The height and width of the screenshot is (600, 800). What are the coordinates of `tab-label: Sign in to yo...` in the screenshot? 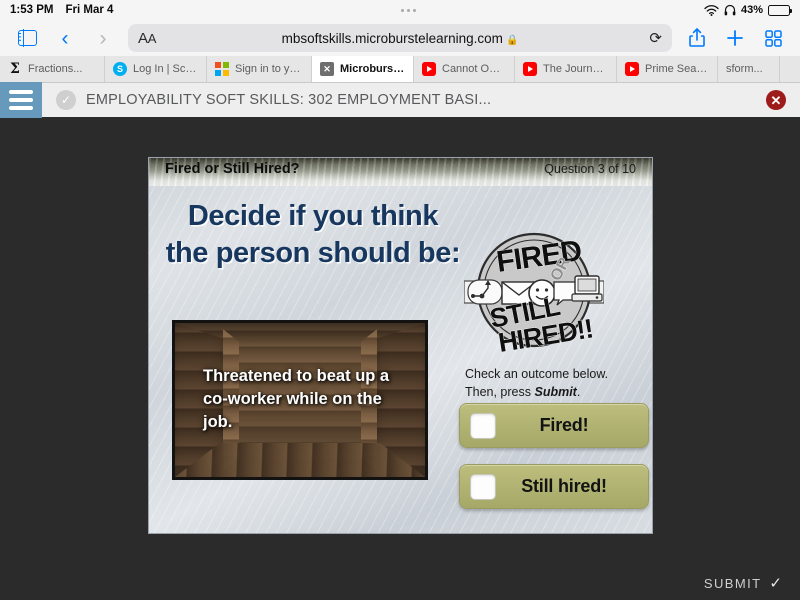 It's located at (269, 69).